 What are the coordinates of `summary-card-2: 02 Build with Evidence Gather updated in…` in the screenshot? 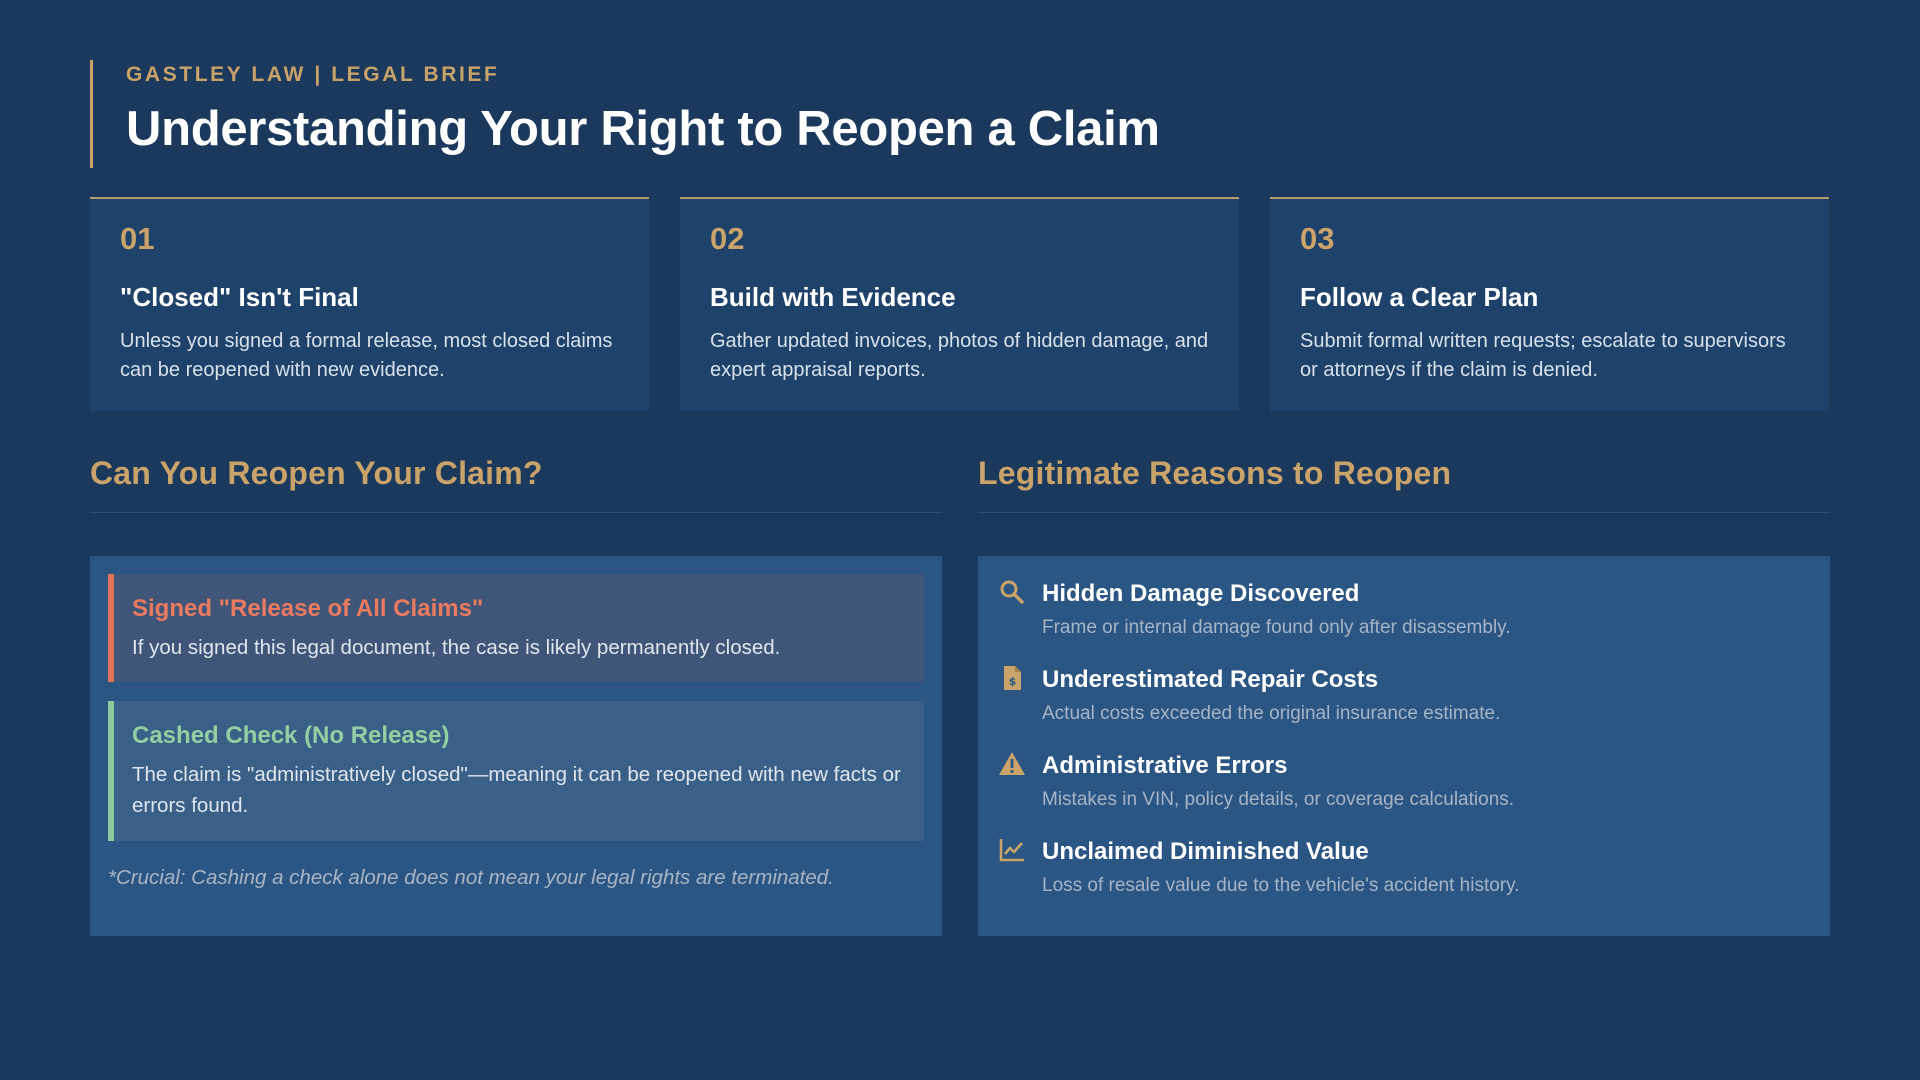 It's located at (959, 304).